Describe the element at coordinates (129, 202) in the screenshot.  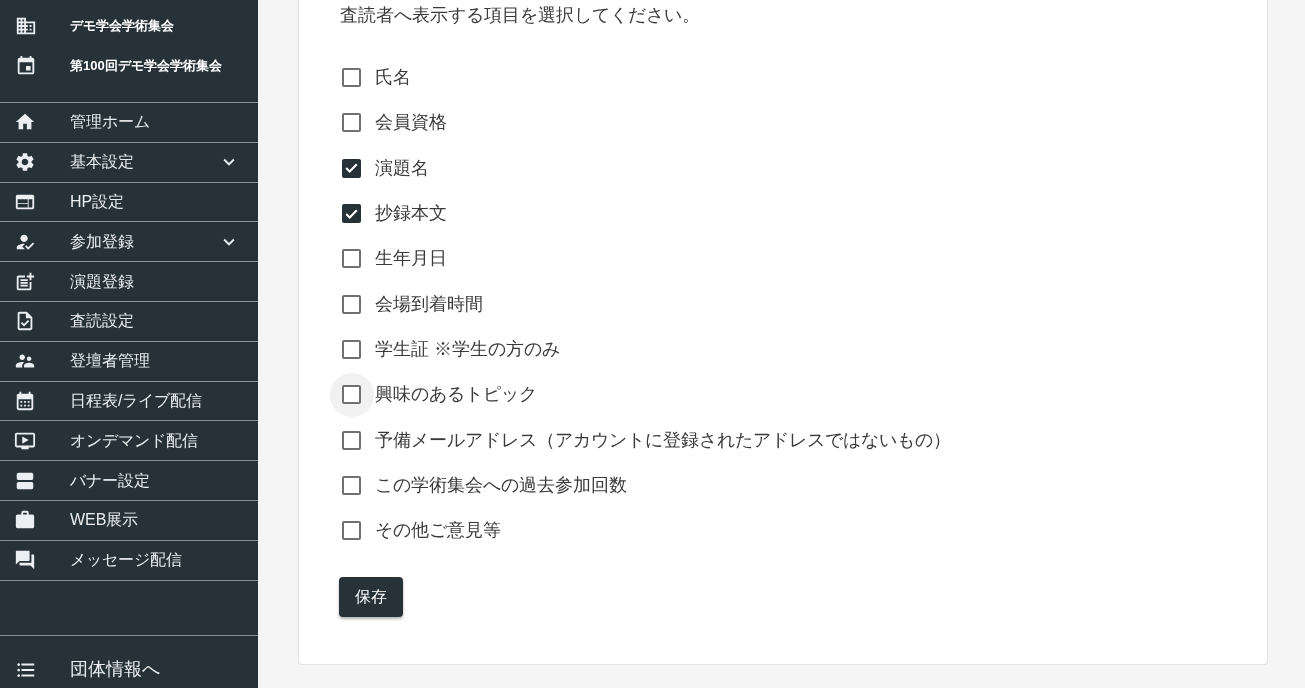
I see `nav-item: HP設定` at that location.